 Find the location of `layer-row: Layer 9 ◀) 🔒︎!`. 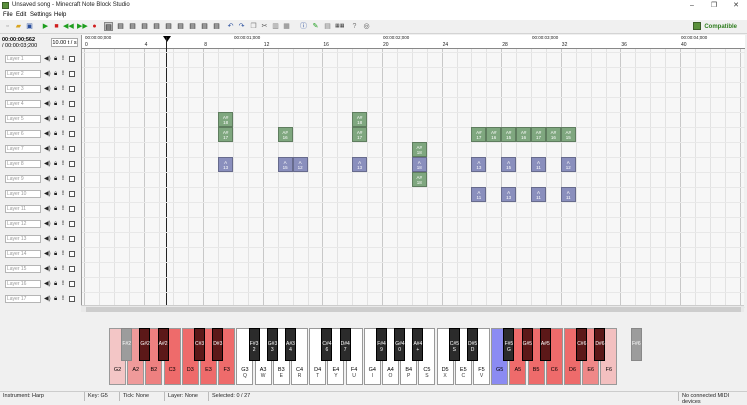

layer-row: Layer 9 ◀) 🔒︎! is located at coordinates (42, 179).